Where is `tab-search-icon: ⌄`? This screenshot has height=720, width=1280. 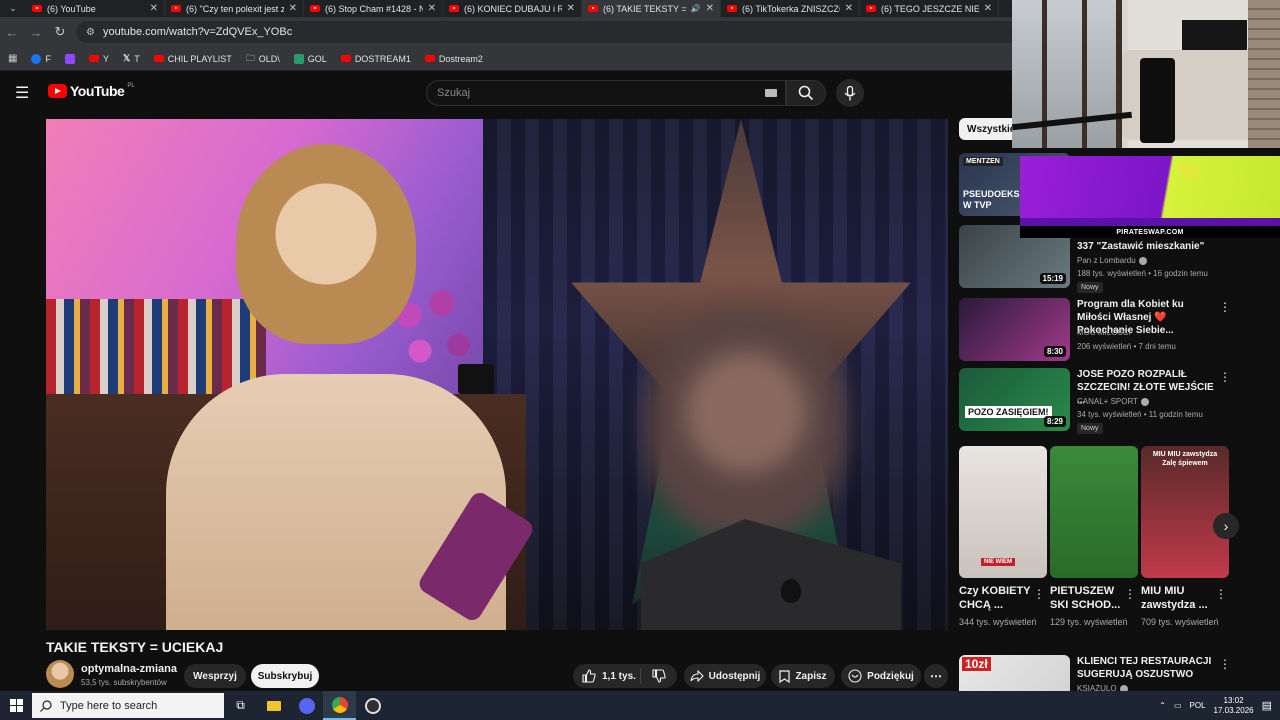
tab-search-icon: ⌄ is located at coordinates (13, 8).